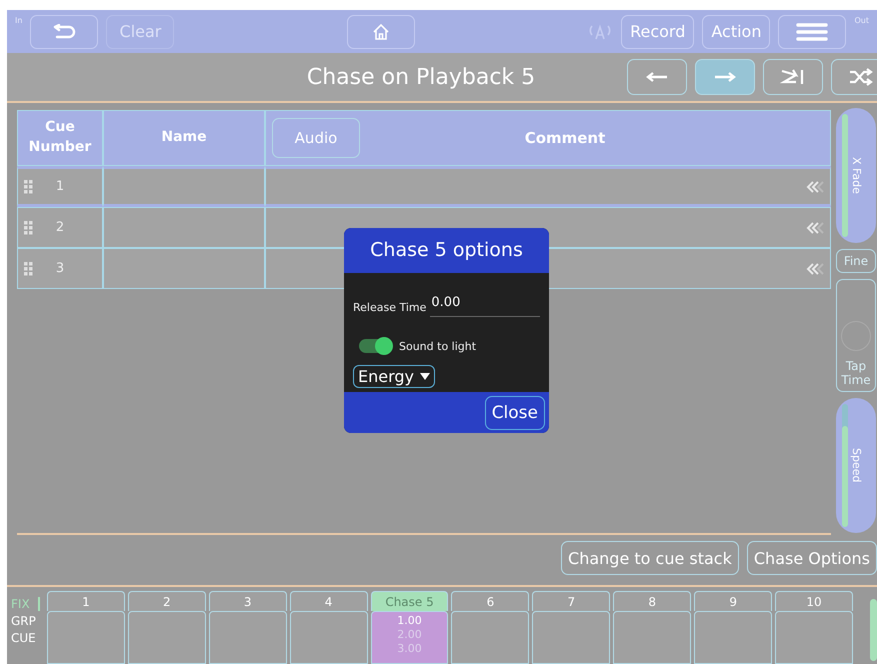 This screenshot has height=664, width=877. I want to click on output-label: Out, so click(861, 20).